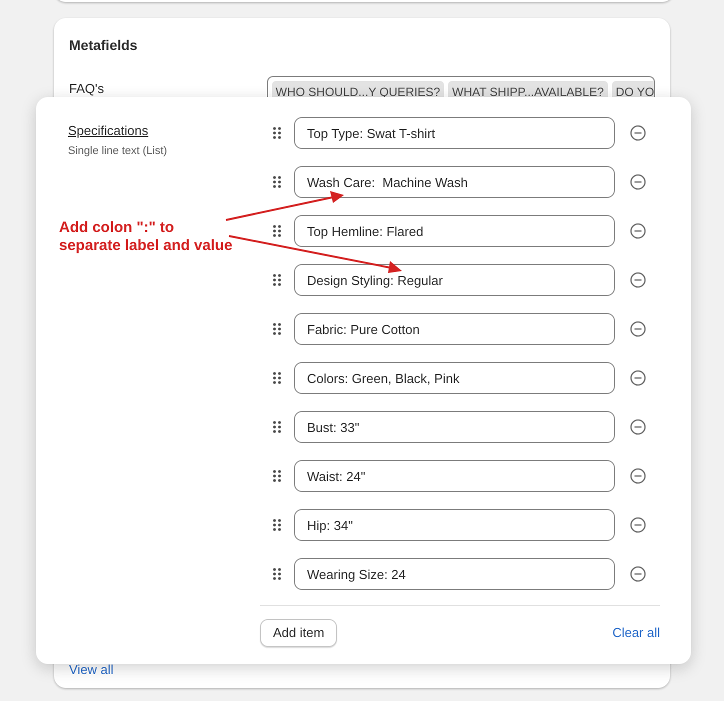 Image resolution: width=724 pixels, height=701 pixels. What do you see at coordinates (454, 476) in the screenshot?
I see `list-item-field: Waist: 24"` at bounding box center [454, 476].